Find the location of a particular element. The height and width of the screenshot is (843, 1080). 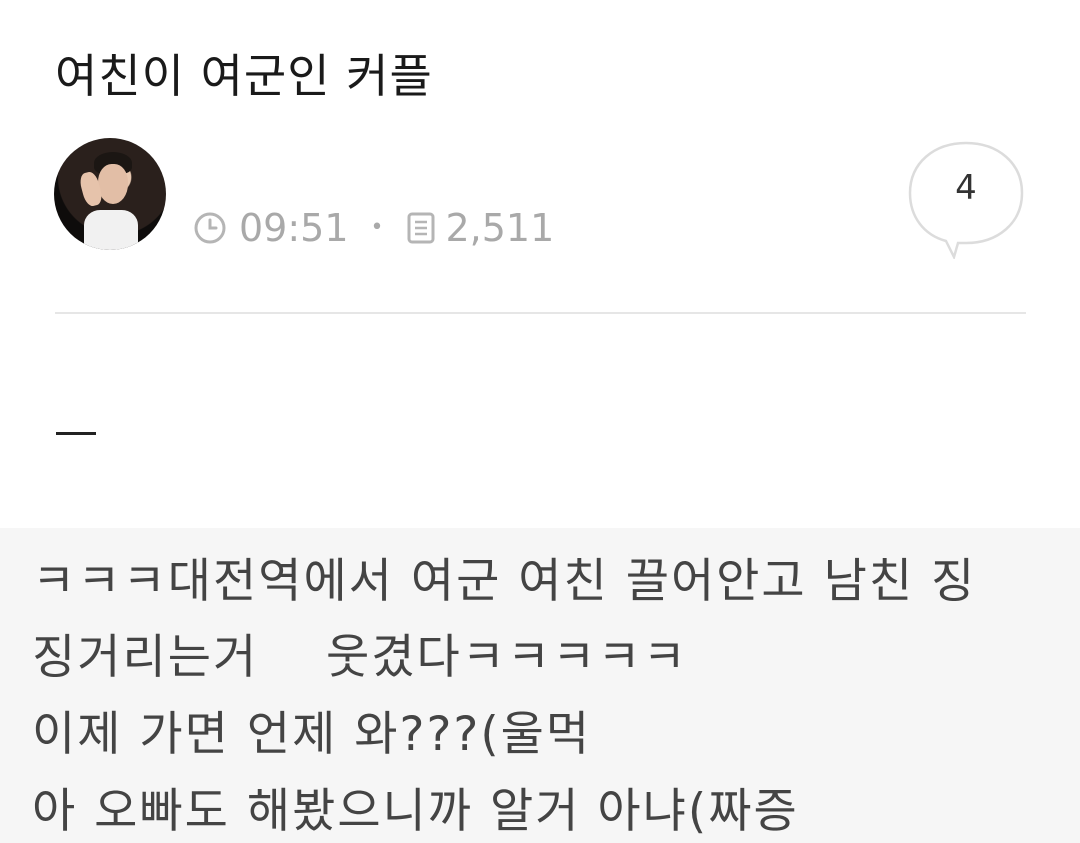

content-dash is located at coordinates (76, 433).